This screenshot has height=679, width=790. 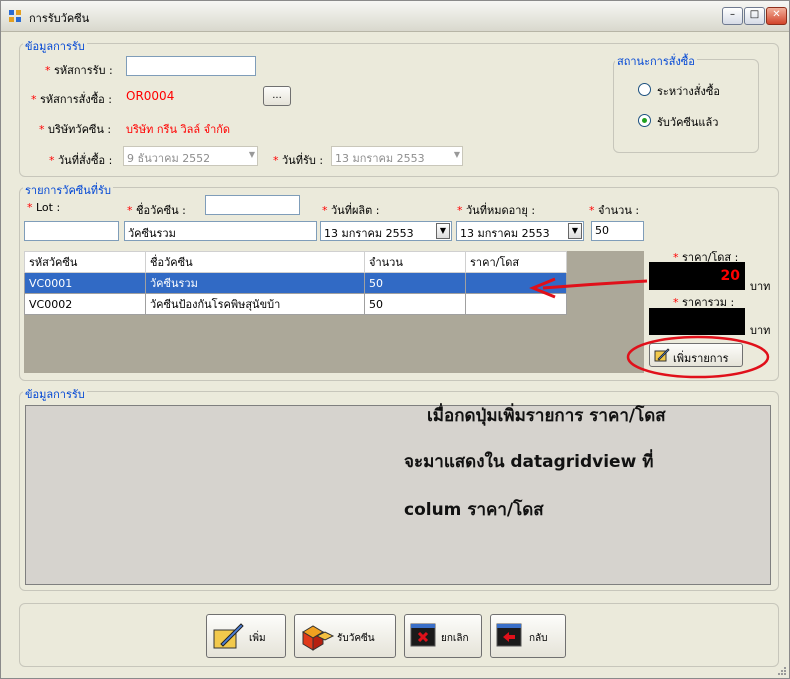 What do you see at coordinates (318, 638) in the screenshot?
I see `package-icon` at bounding box center [318, 638].